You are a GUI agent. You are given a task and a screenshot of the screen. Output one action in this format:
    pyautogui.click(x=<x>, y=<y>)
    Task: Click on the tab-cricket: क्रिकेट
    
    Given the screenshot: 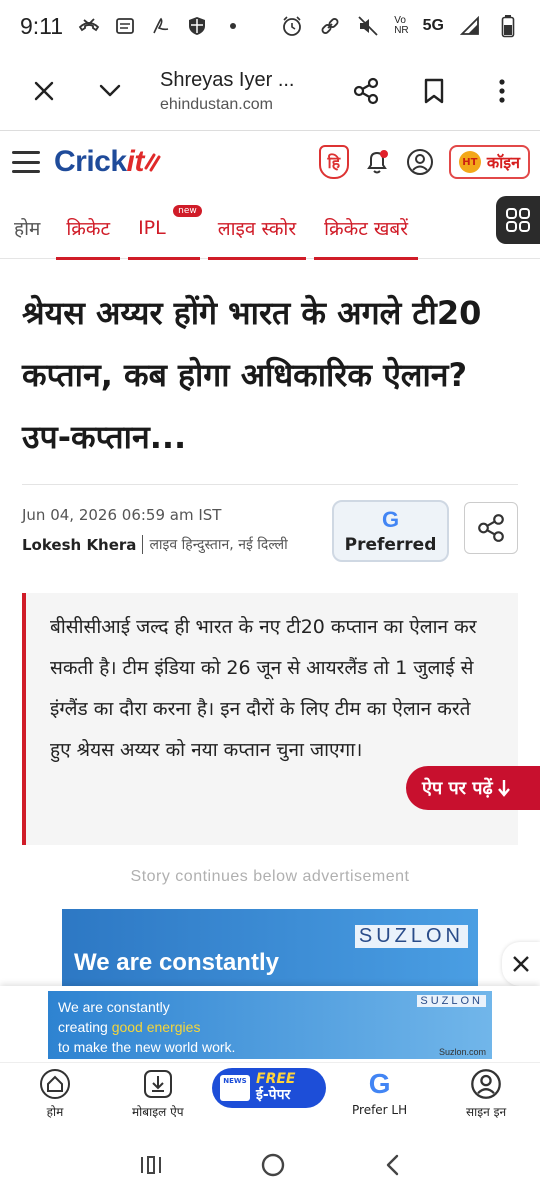 What is the action you would take?
    pyautogui.click(x=88, y=228)
    